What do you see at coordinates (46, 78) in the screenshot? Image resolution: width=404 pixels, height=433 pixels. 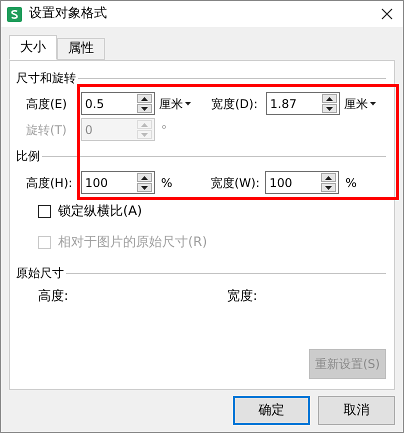 I see `section-title: 尺寸和旋转` at bounding box center [46, 78].